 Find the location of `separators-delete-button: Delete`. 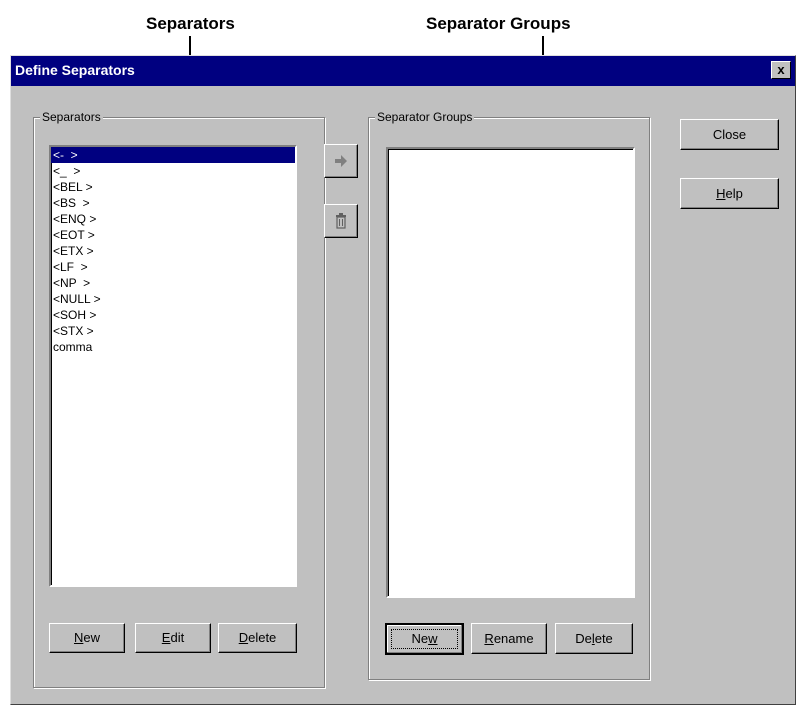

separators-delete-button: Delete is located at coordinates (257, 638).